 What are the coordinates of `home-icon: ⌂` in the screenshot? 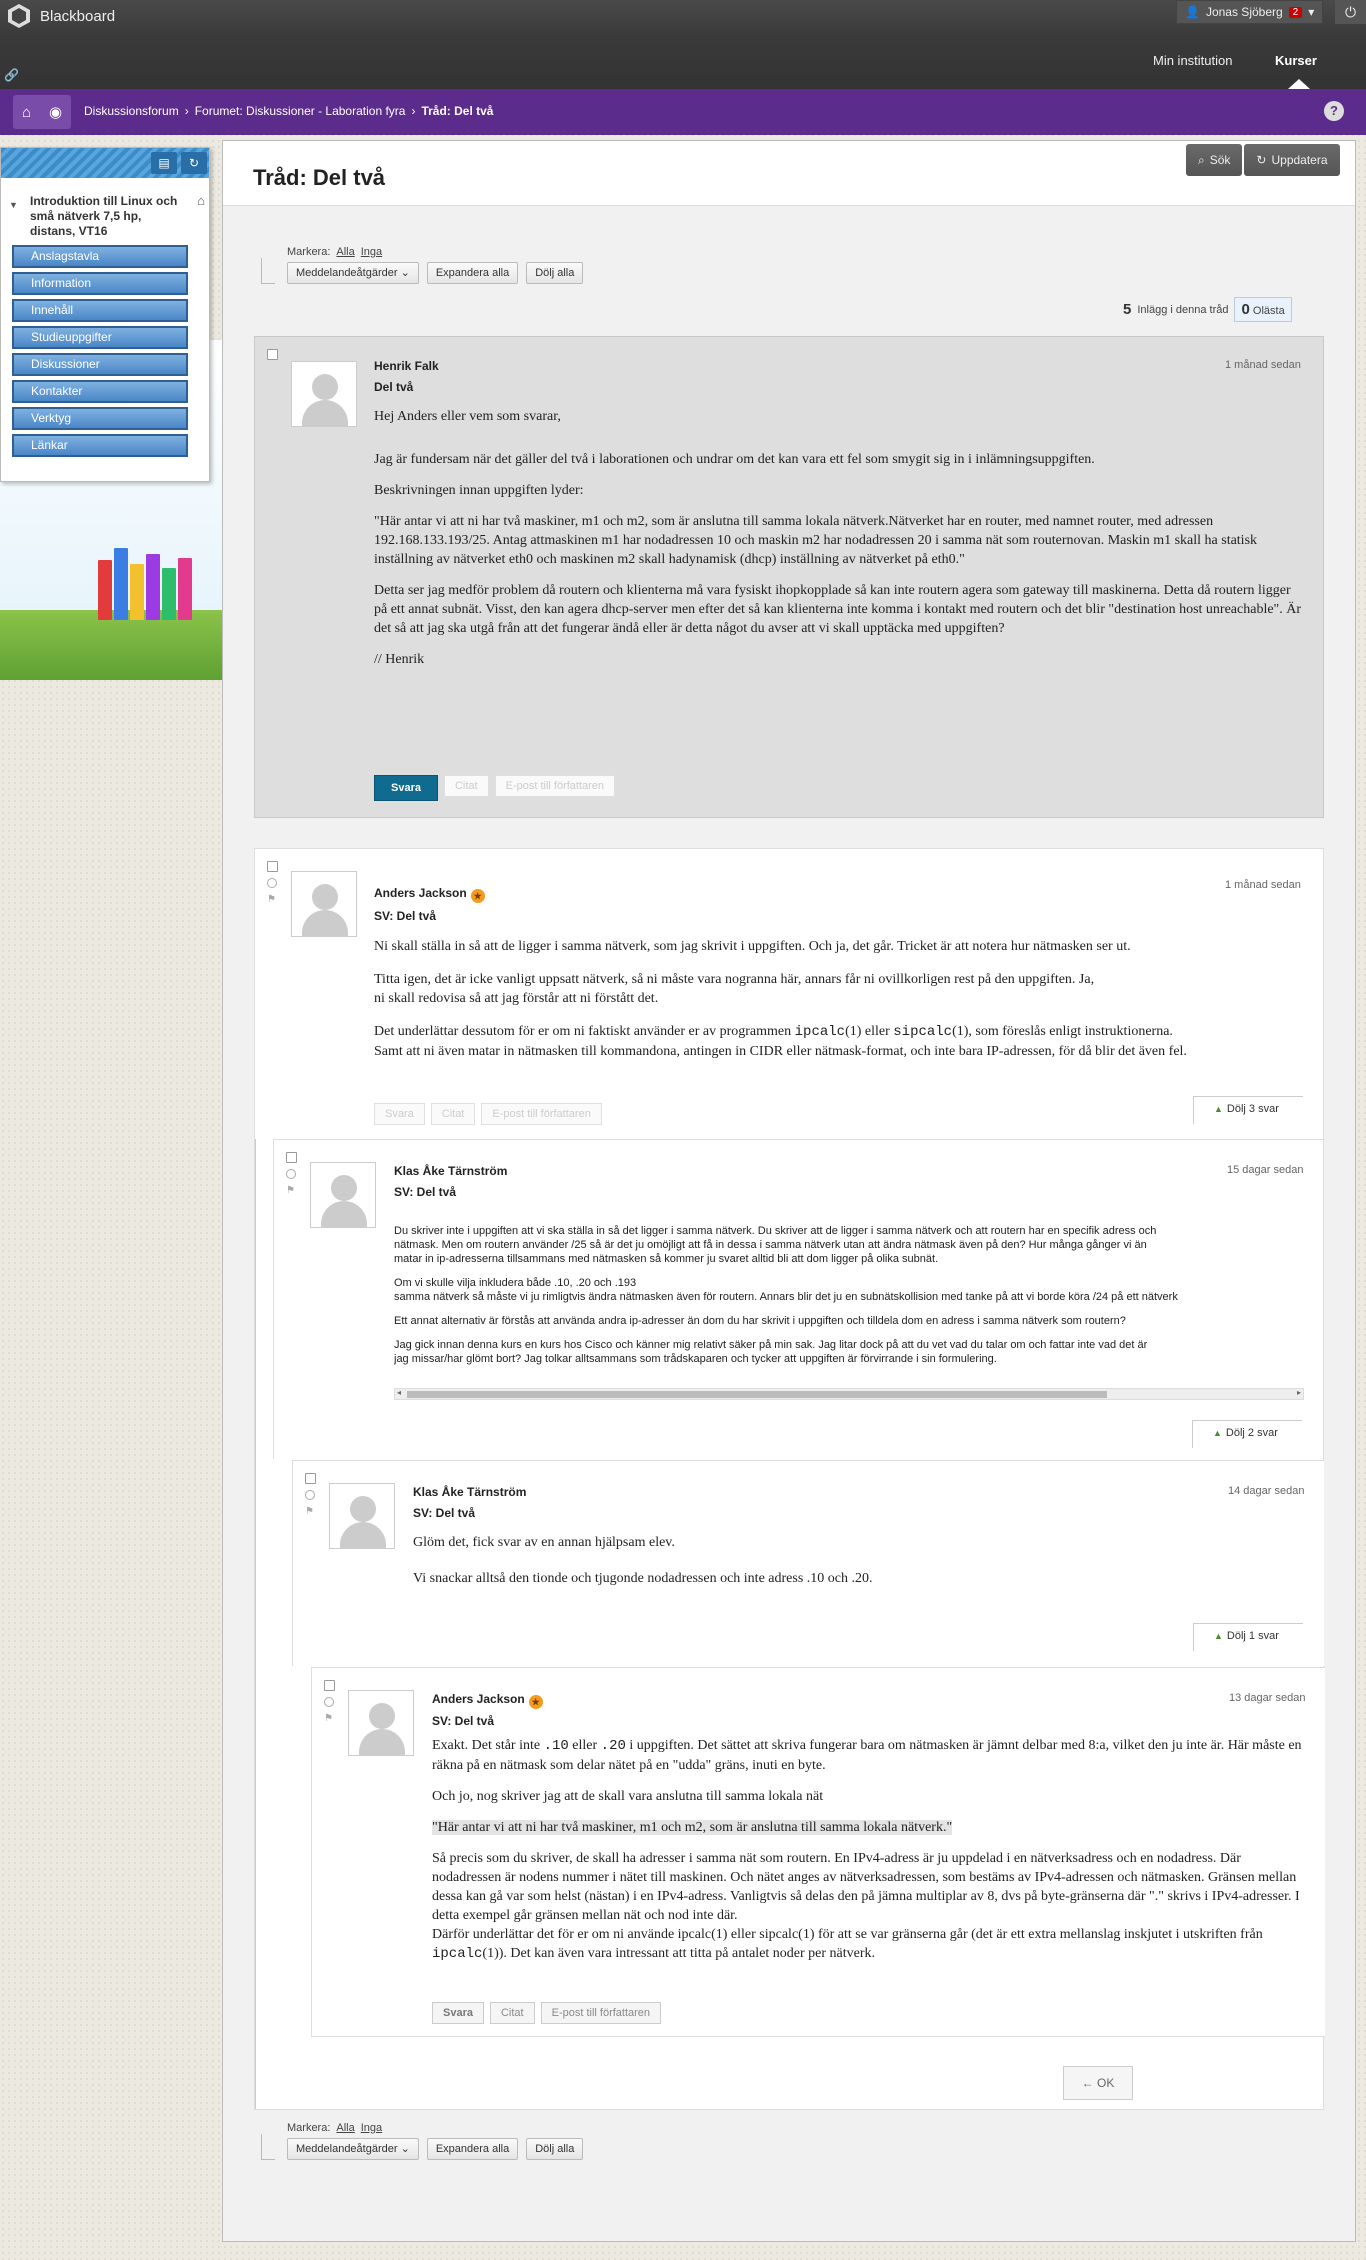 It's located at (26, 112).